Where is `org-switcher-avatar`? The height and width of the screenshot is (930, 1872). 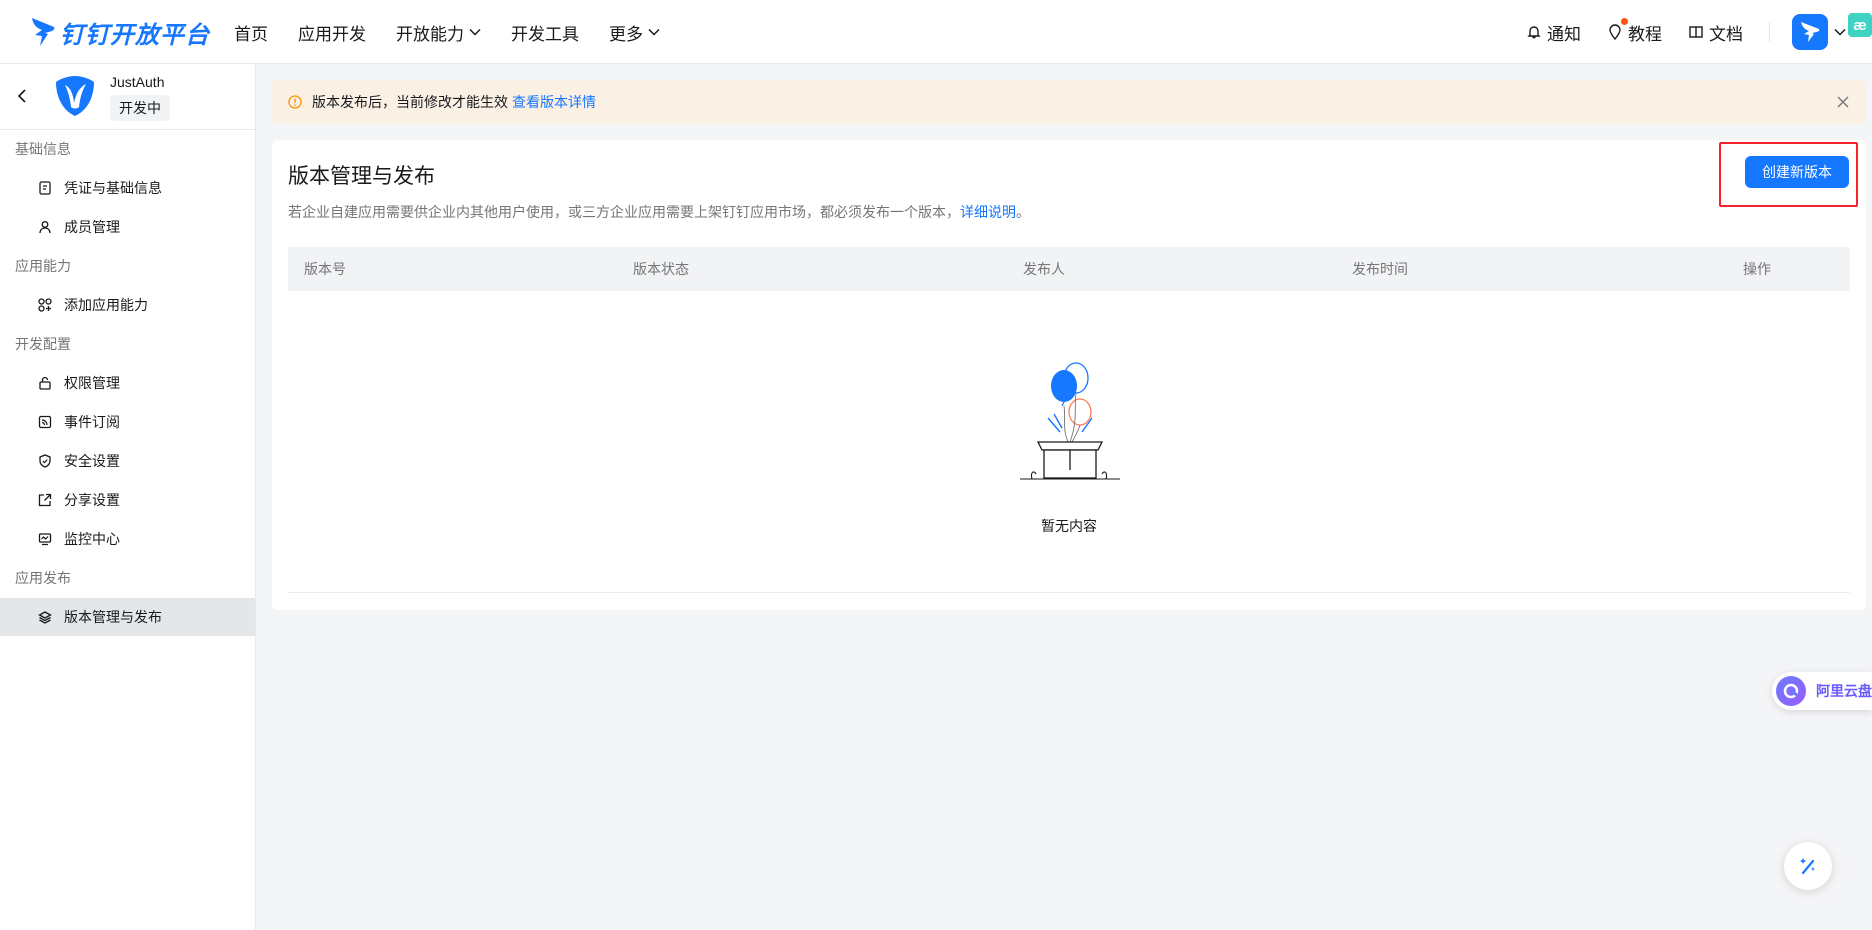 org-switcher-avatar is located at coordinates (1810, 32).